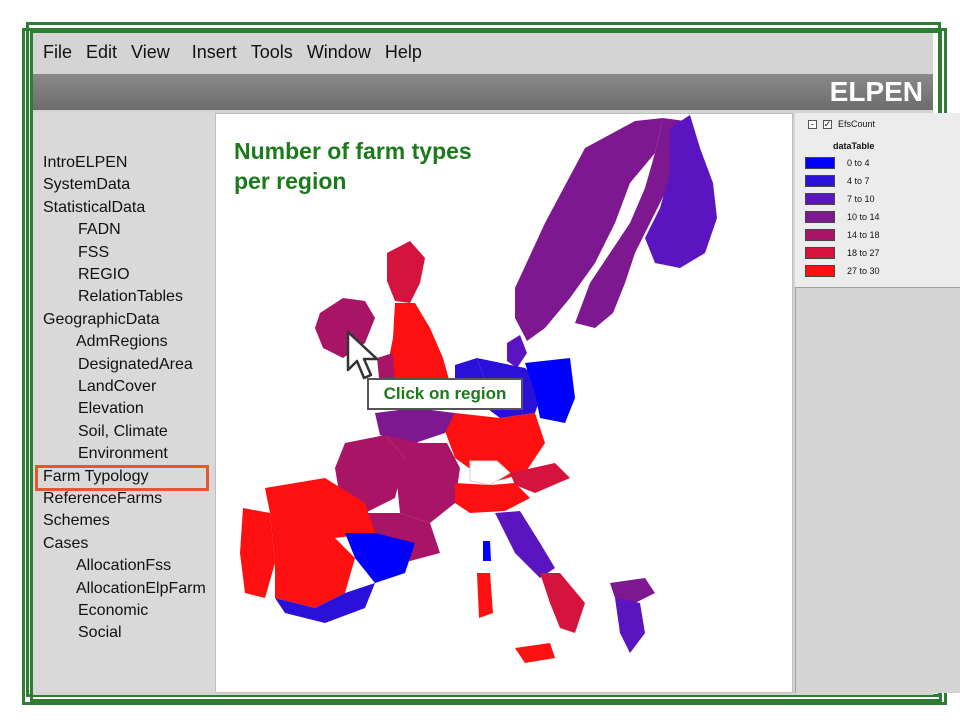  Describe the element at coordinates (257, 553) in the screenshot. I see `map-region-portugal` at that location.